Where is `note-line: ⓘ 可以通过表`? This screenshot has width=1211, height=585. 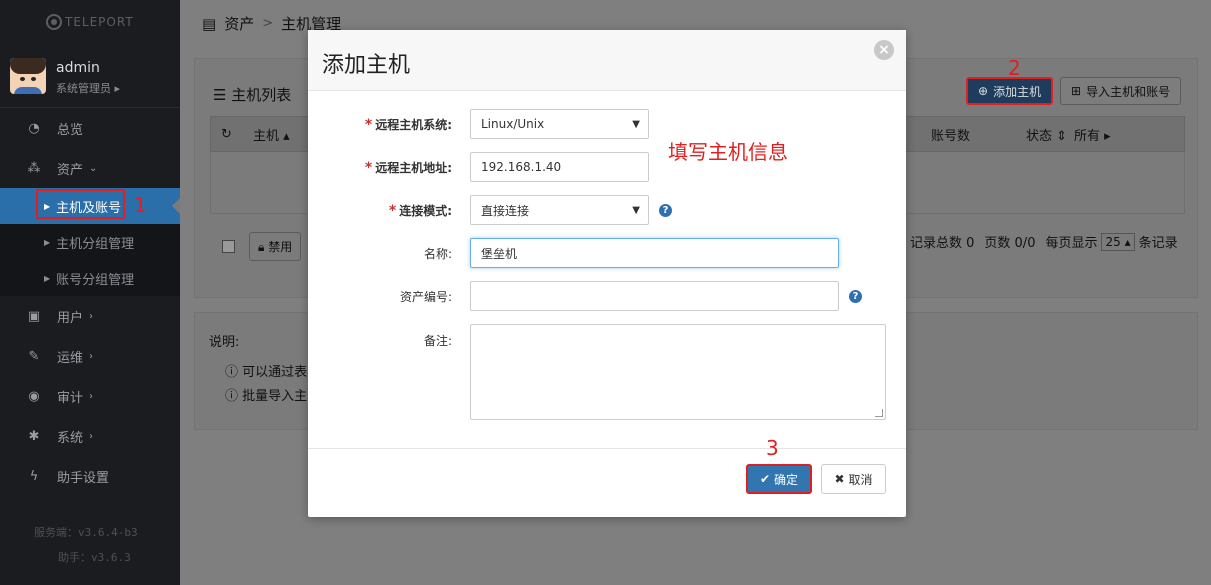
note-line: ⓘ 可以通过表 is located at coordinates (266, 372).